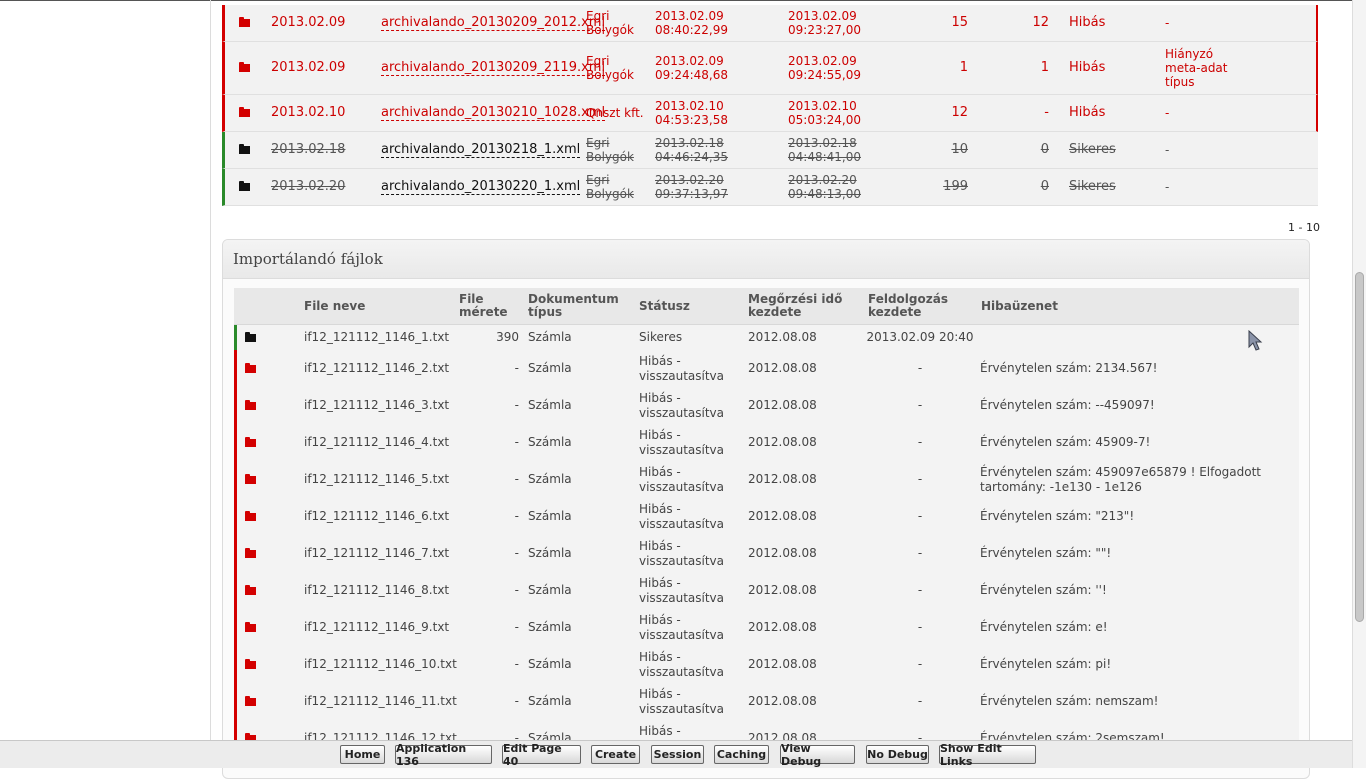  Describe the element at coordinates (817, 755) in the screenshot. I see `view-debug-button: View Debug` at that location.